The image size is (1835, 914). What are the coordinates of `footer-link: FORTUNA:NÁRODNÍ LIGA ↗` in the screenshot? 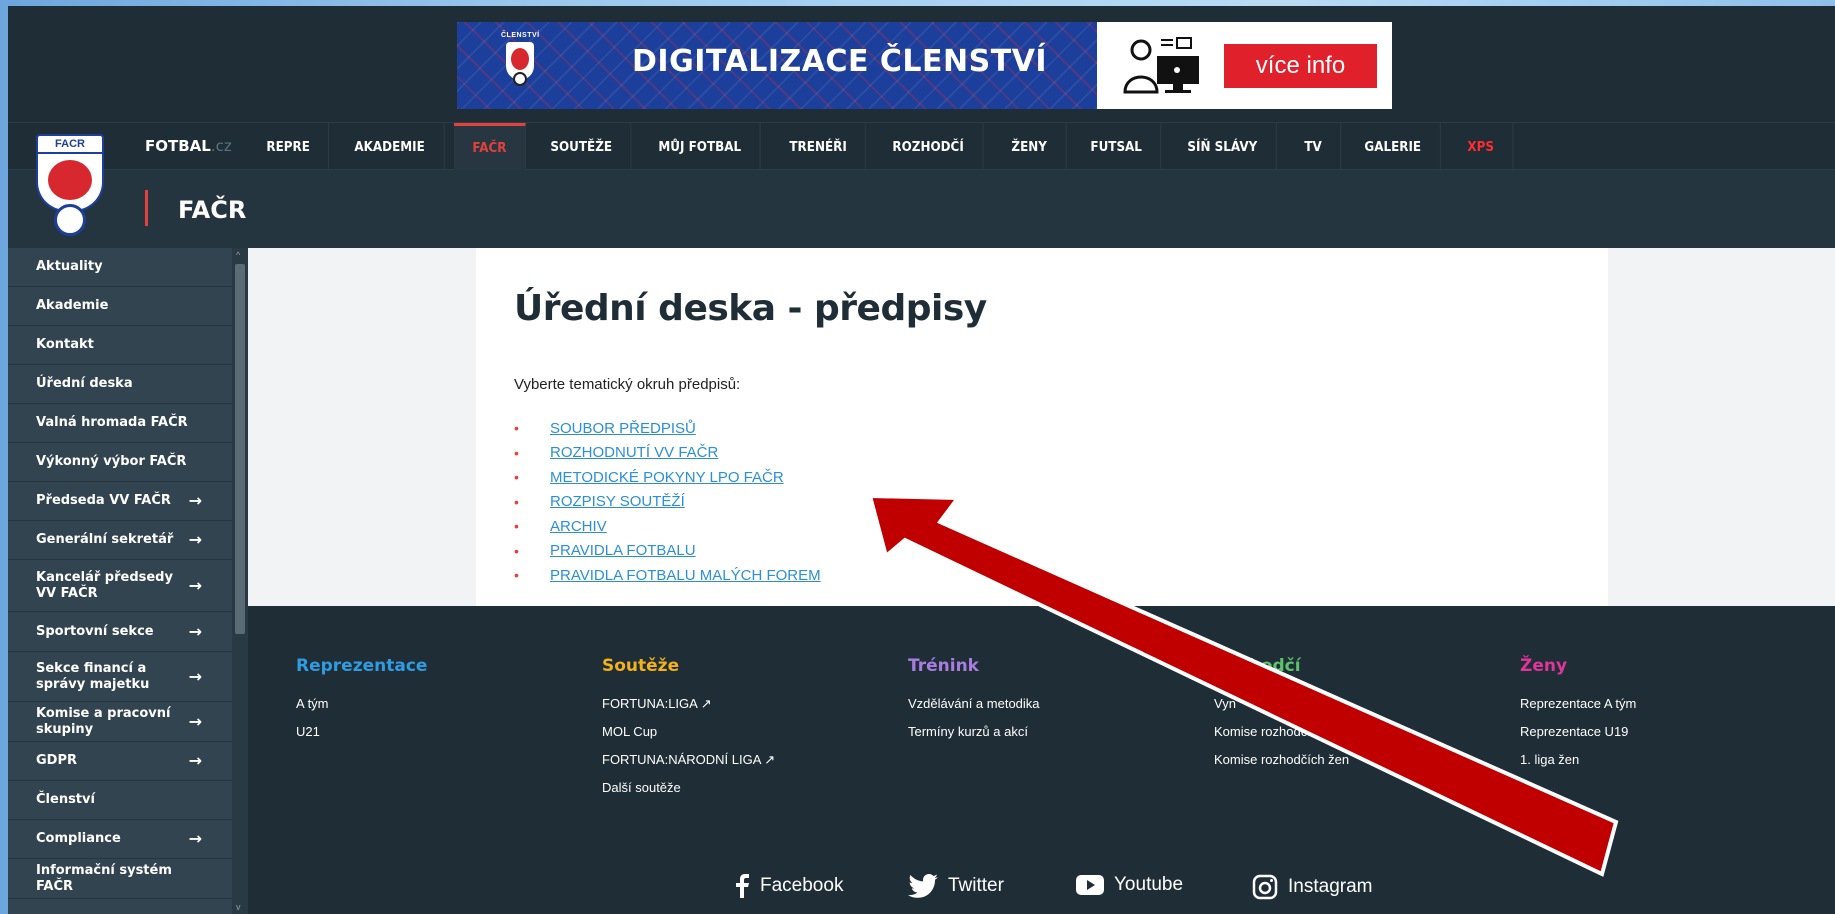 It's located at (688, 760).